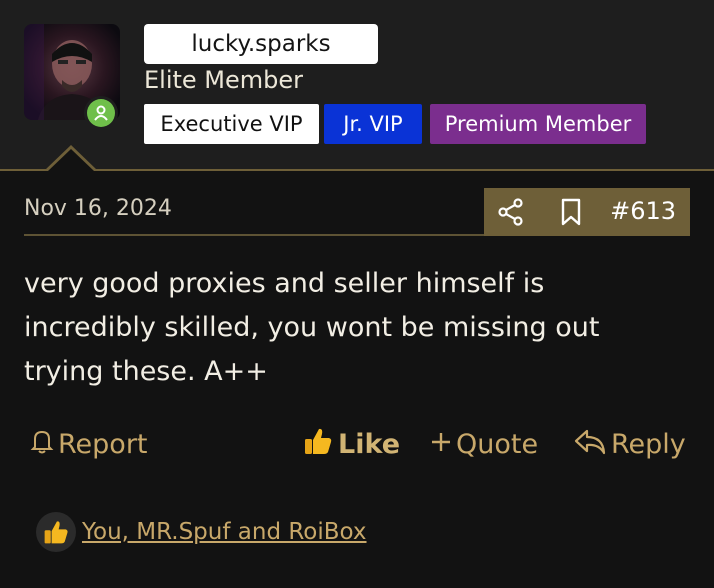 This screenshot has height=588, width=714. Describe the element at coordinates (261, 44) in the screenshot. I see `username: lucky.sparks` at that location.